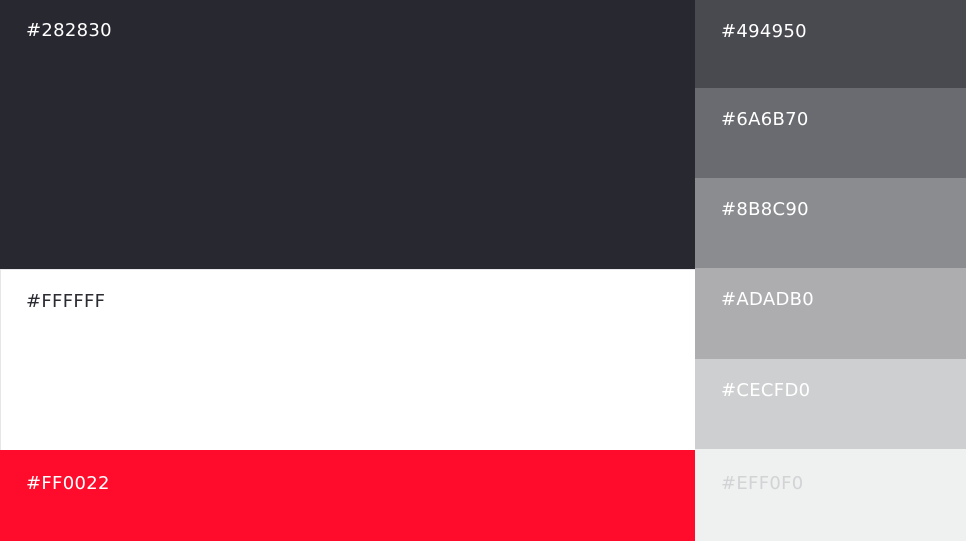 The width and height of the screenshot is (970, 545). I want to click on swatch-ff0022: #FF0022, so click(347, 495).